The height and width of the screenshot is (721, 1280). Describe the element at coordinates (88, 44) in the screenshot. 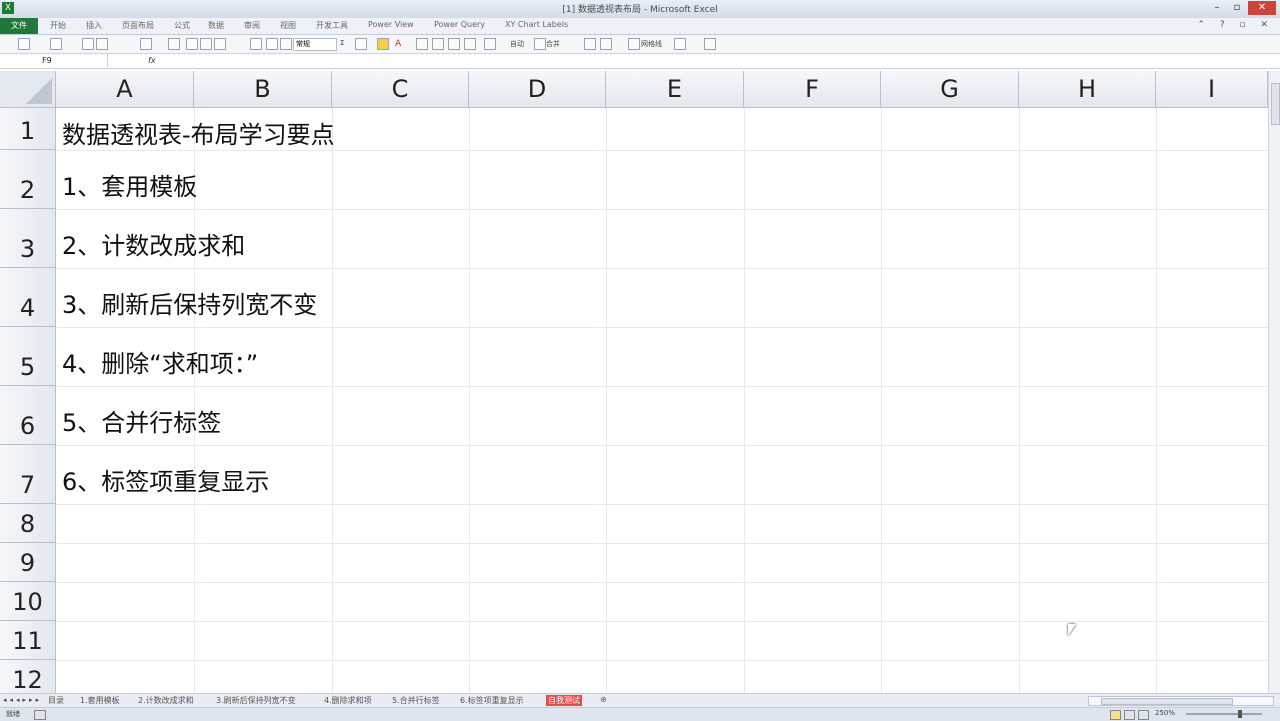

I see `save-icon` at that location.